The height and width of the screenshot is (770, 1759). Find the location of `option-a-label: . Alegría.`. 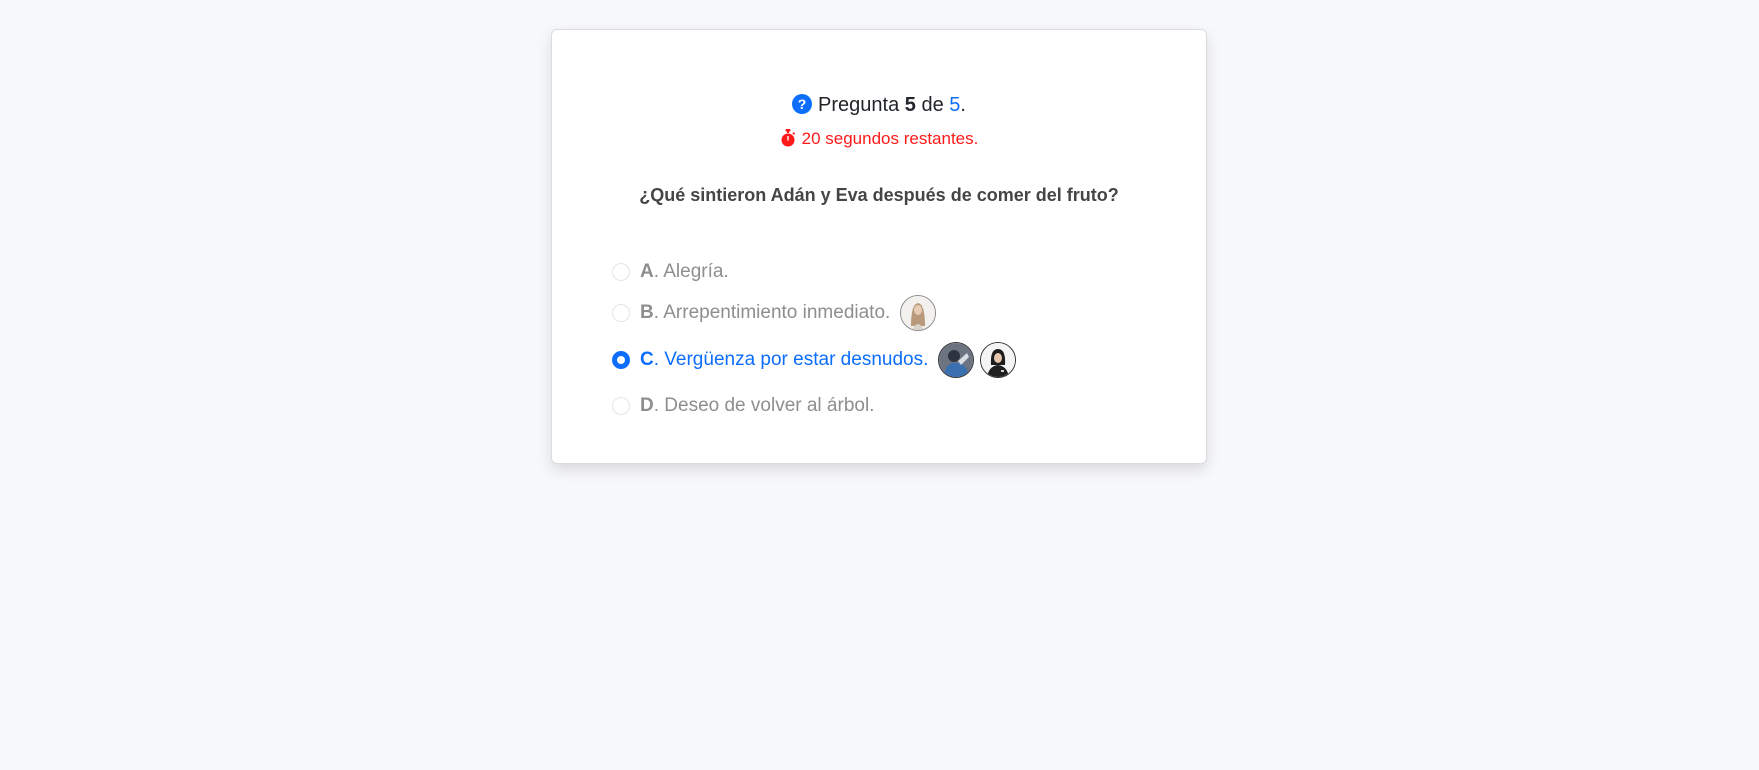

option-a-label: . Alegría. is located at coordinates (691, 271).